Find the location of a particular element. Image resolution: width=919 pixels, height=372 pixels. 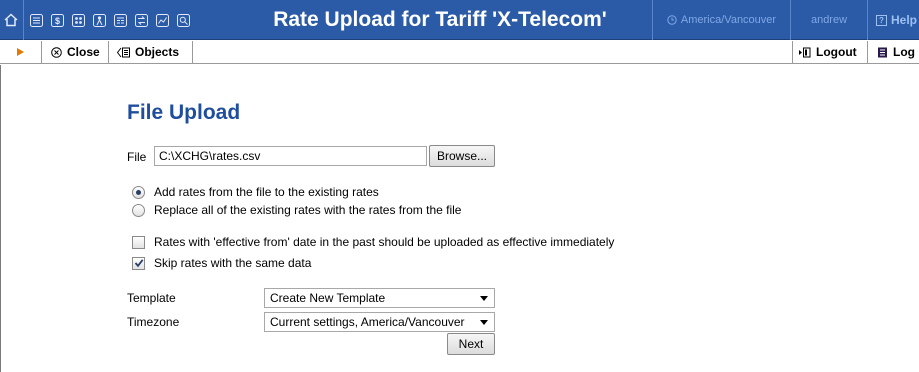

page-title: Rate Upload for Tariff 'X-Telecom' is located at coordinates (440, 19).